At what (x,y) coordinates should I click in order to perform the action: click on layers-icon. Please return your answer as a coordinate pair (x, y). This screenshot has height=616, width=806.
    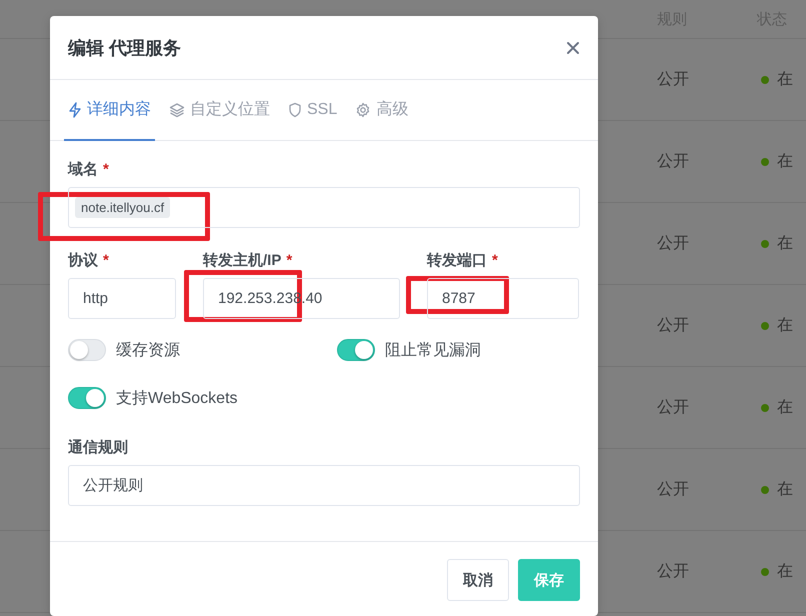
    Looking at the image, I should click on (177, 110).